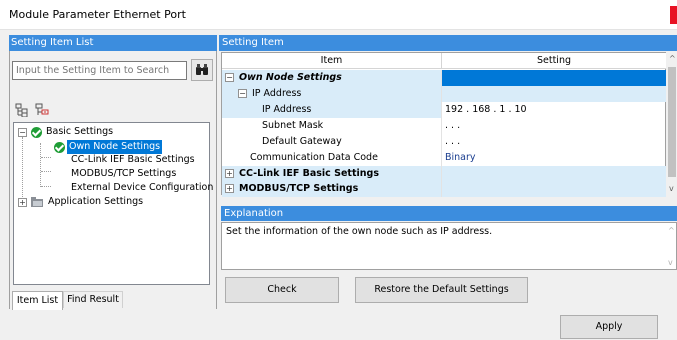 This screenshot has height=340, width=677. What do you see at coordinates (115, 147) in the screenshot?
I see `tree-label: Own Node Settings` at bounding box center [115, 147].